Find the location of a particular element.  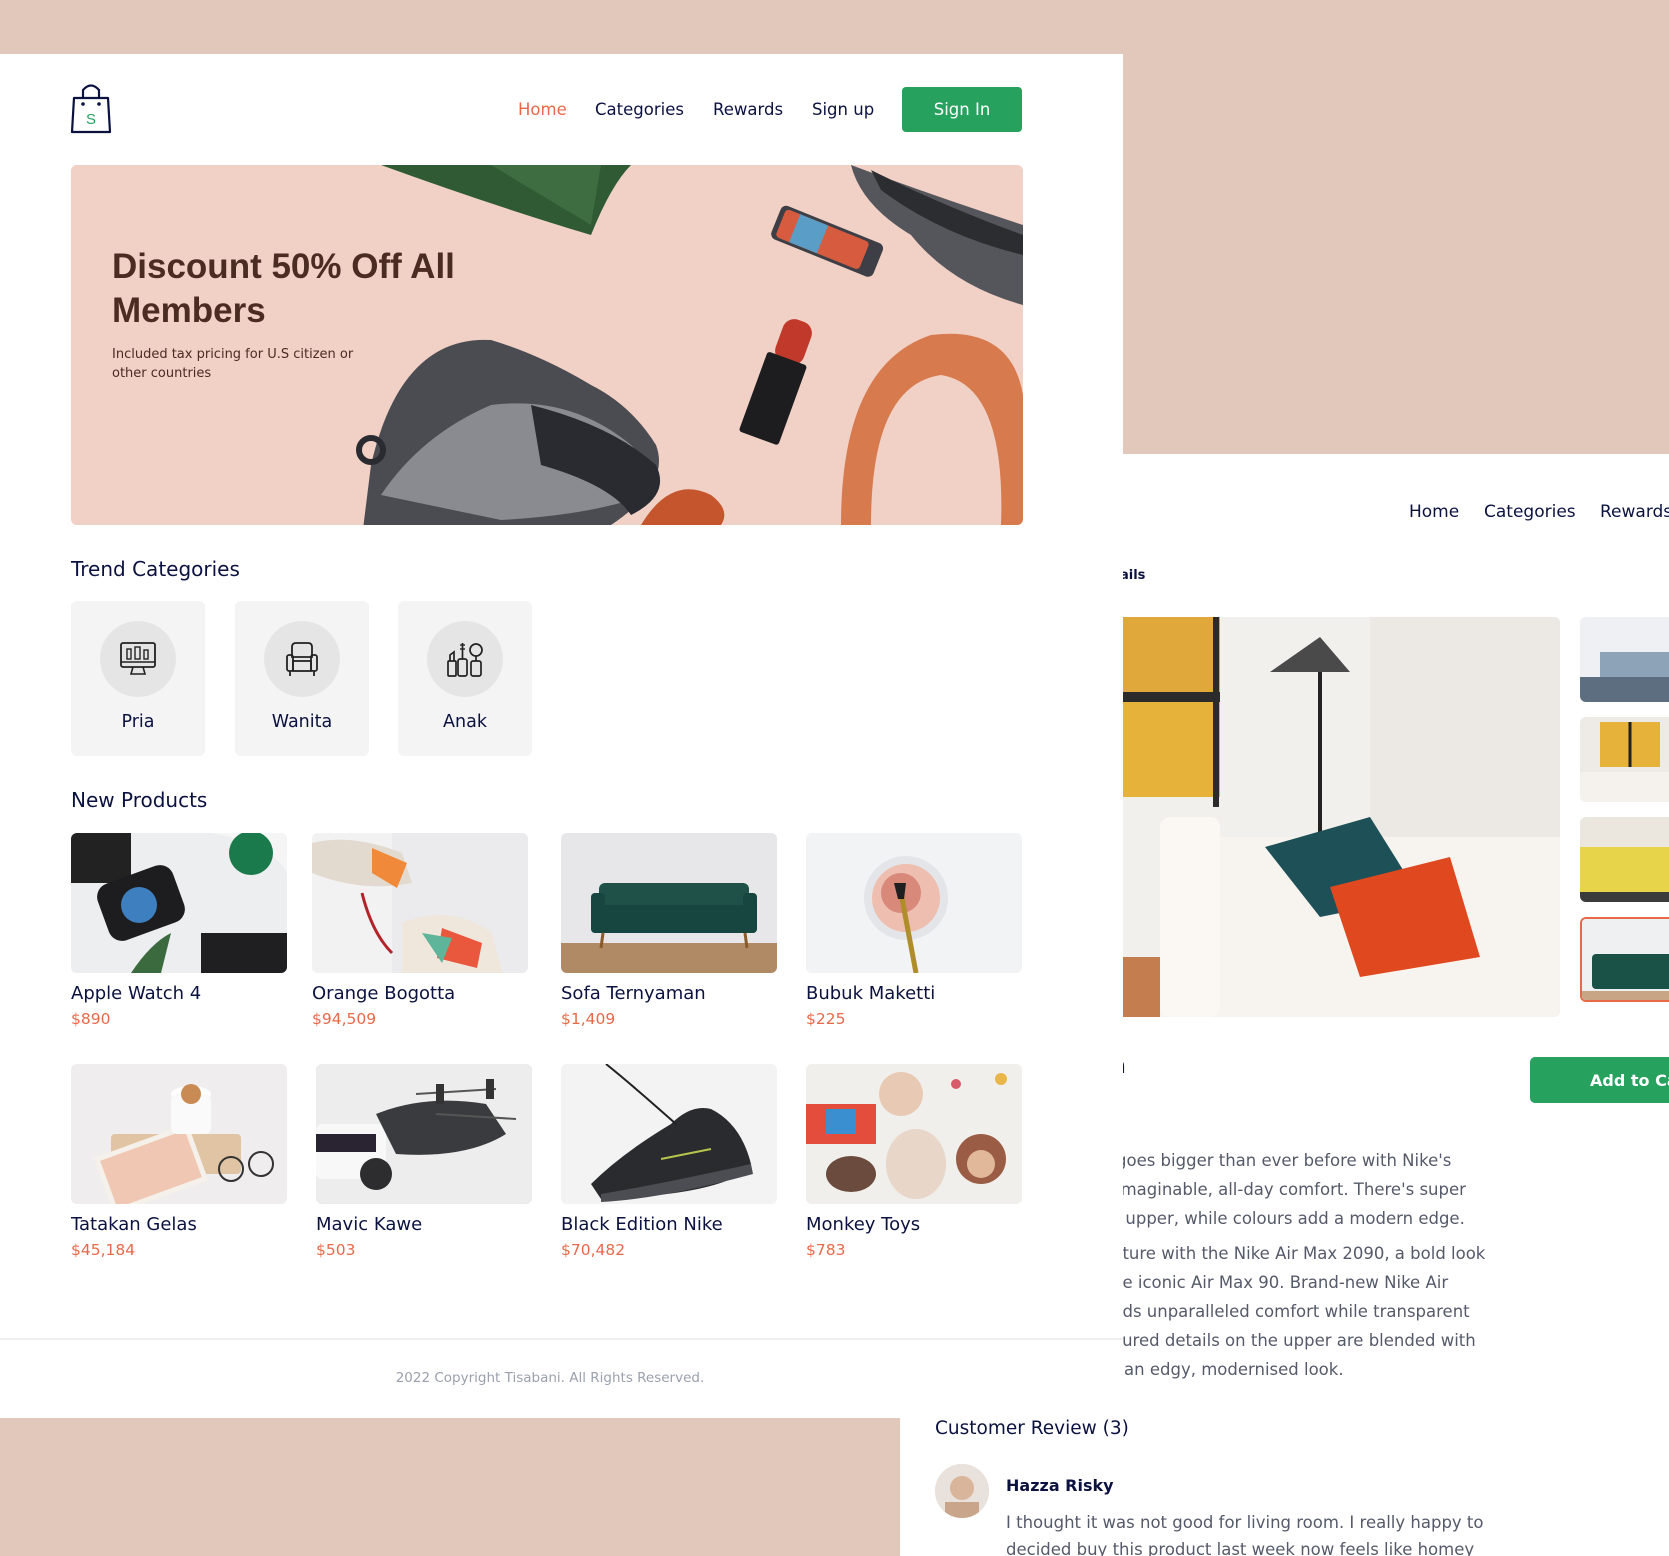

product-name: Black Edition Nike is located at coordinates (642, 1224).